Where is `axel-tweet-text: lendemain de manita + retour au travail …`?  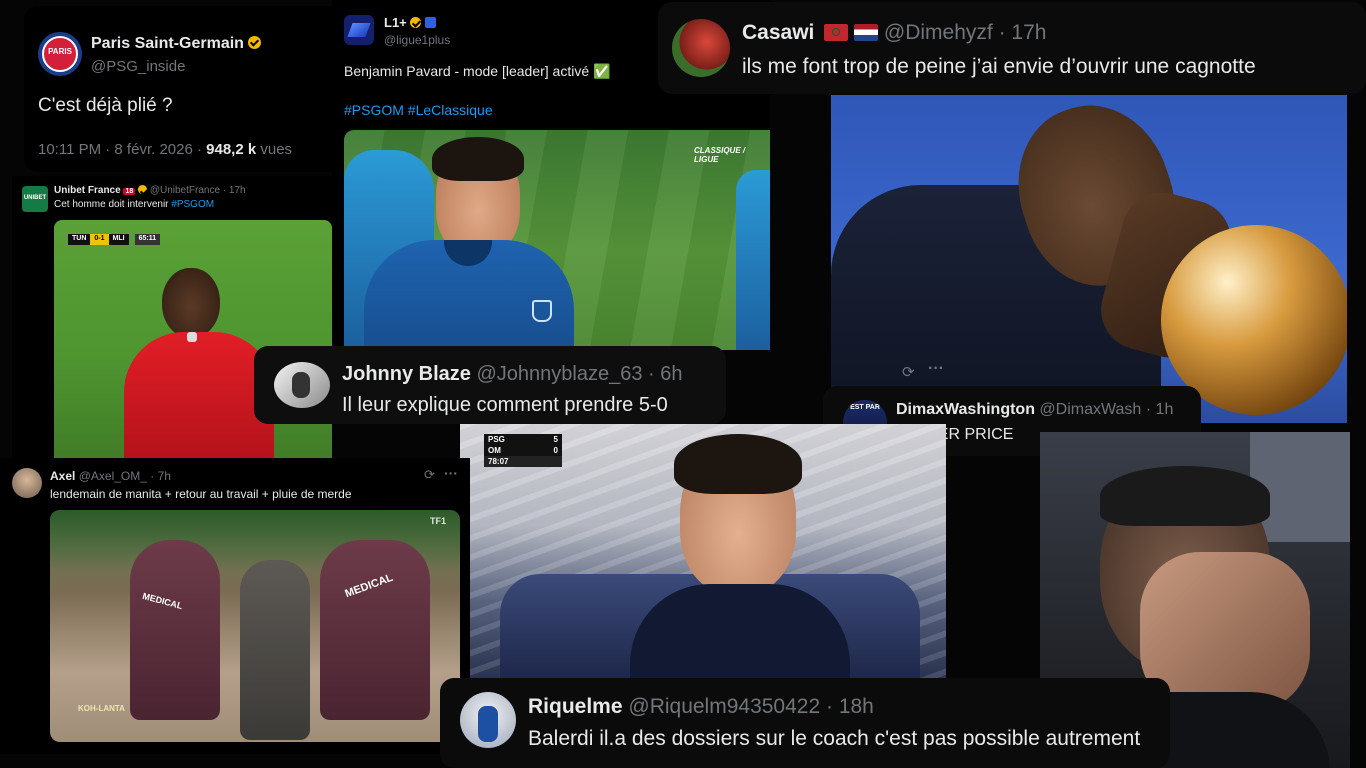 axel-tweet-text: lendemain de manita + retour au travail … is located at coordinates (201, 494).